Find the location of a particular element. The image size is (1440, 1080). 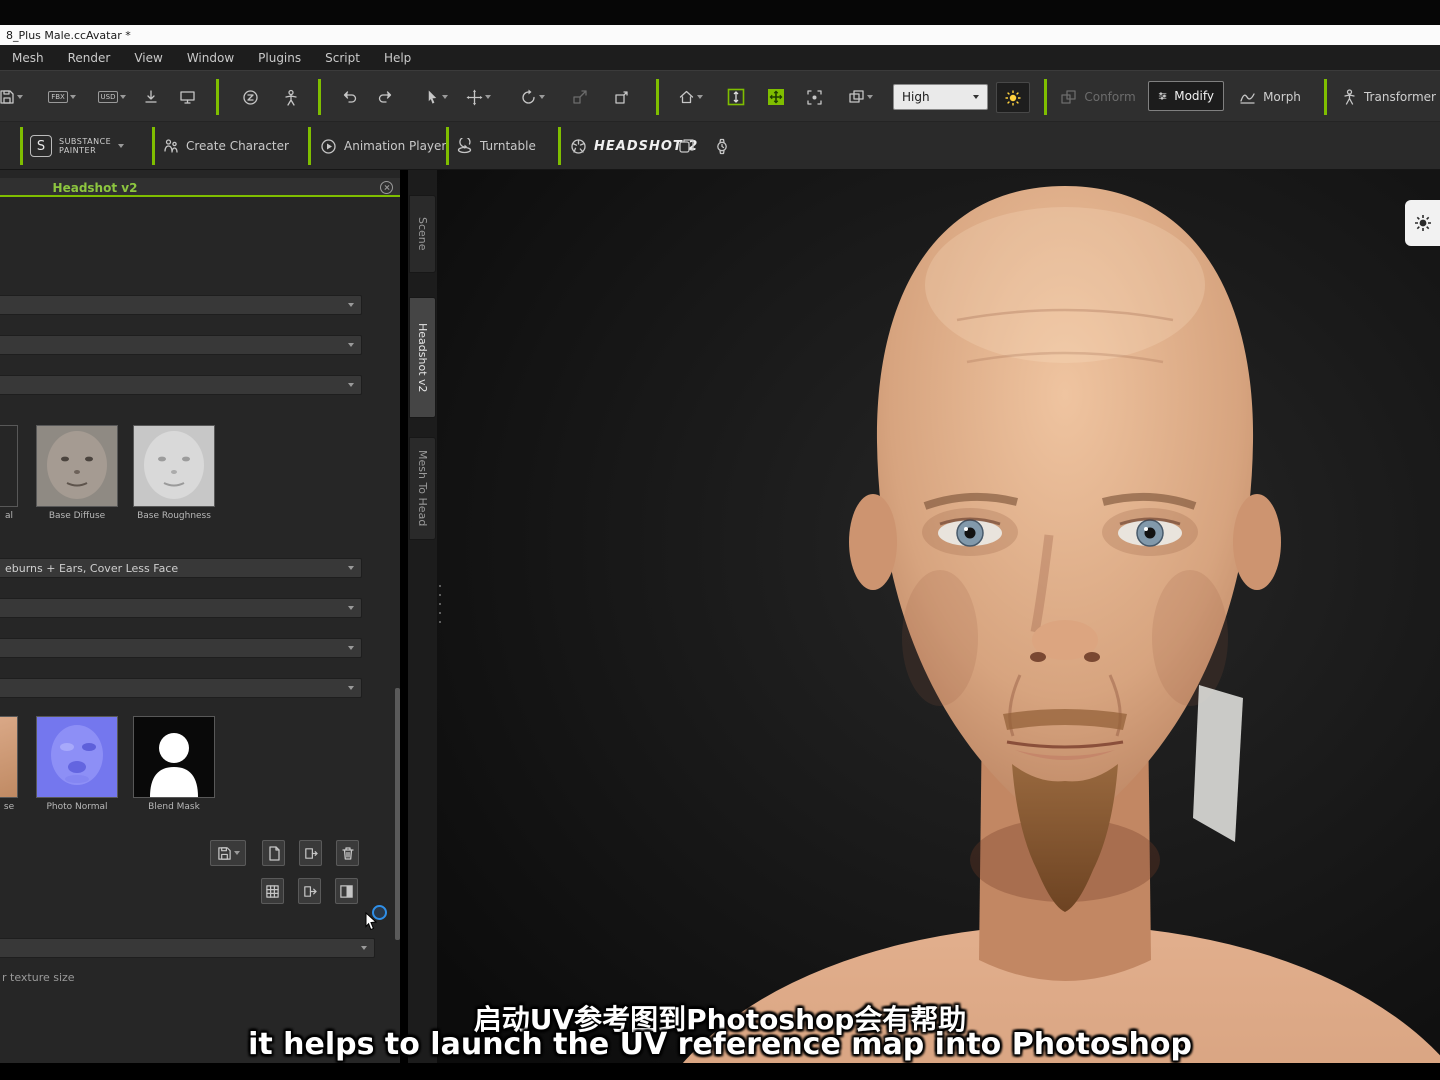

select-tool-button is located at coordinates (436, 97).